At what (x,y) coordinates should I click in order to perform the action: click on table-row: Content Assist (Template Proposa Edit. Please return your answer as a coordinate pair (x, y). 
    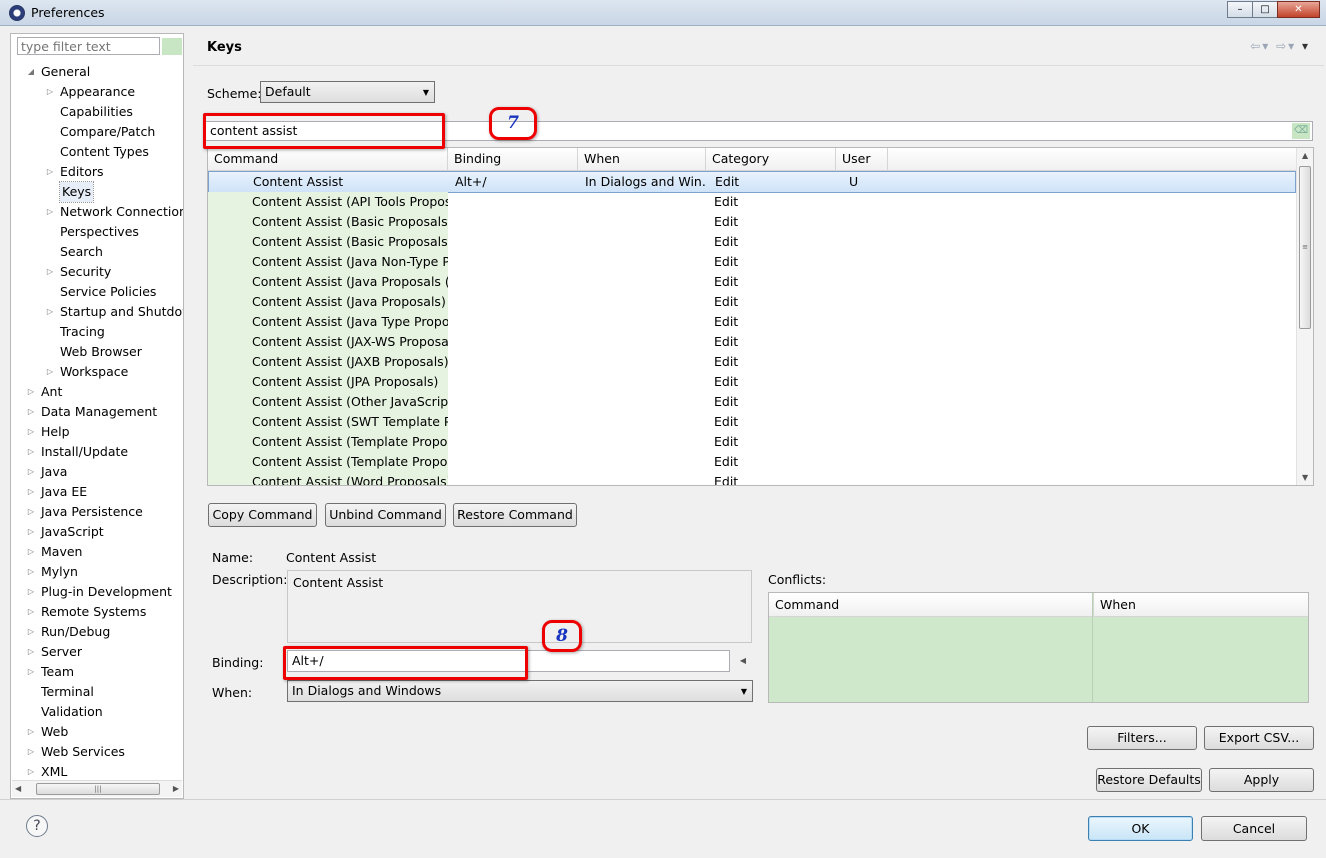
    Looking at the image, I should click on (752, 462).